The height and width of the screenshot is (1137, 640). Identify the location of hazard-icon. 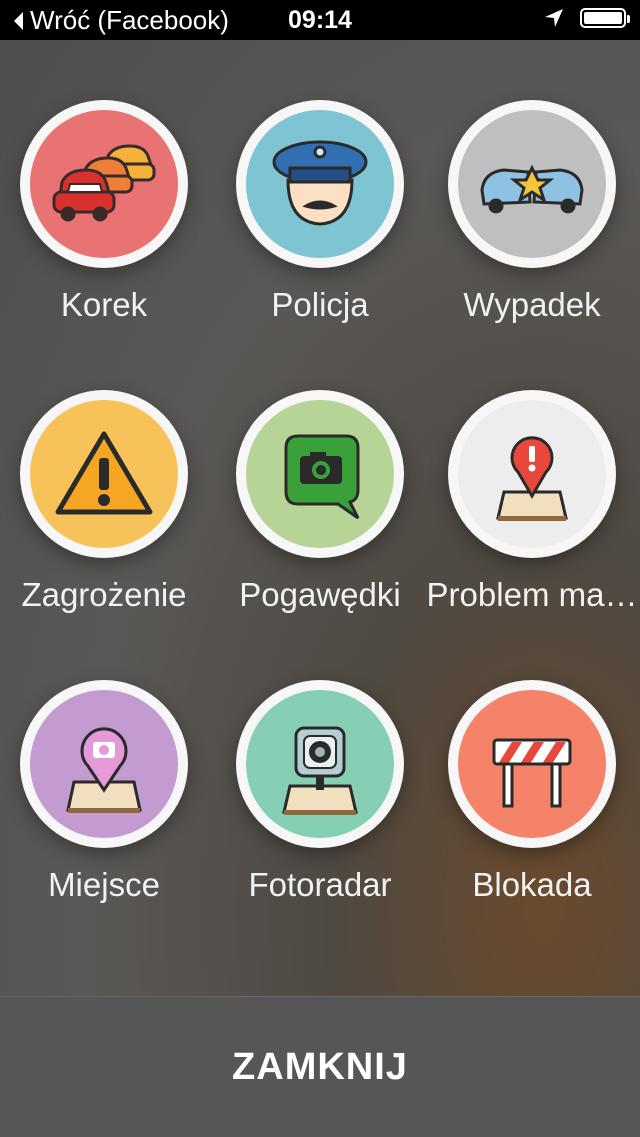
(104, 474).